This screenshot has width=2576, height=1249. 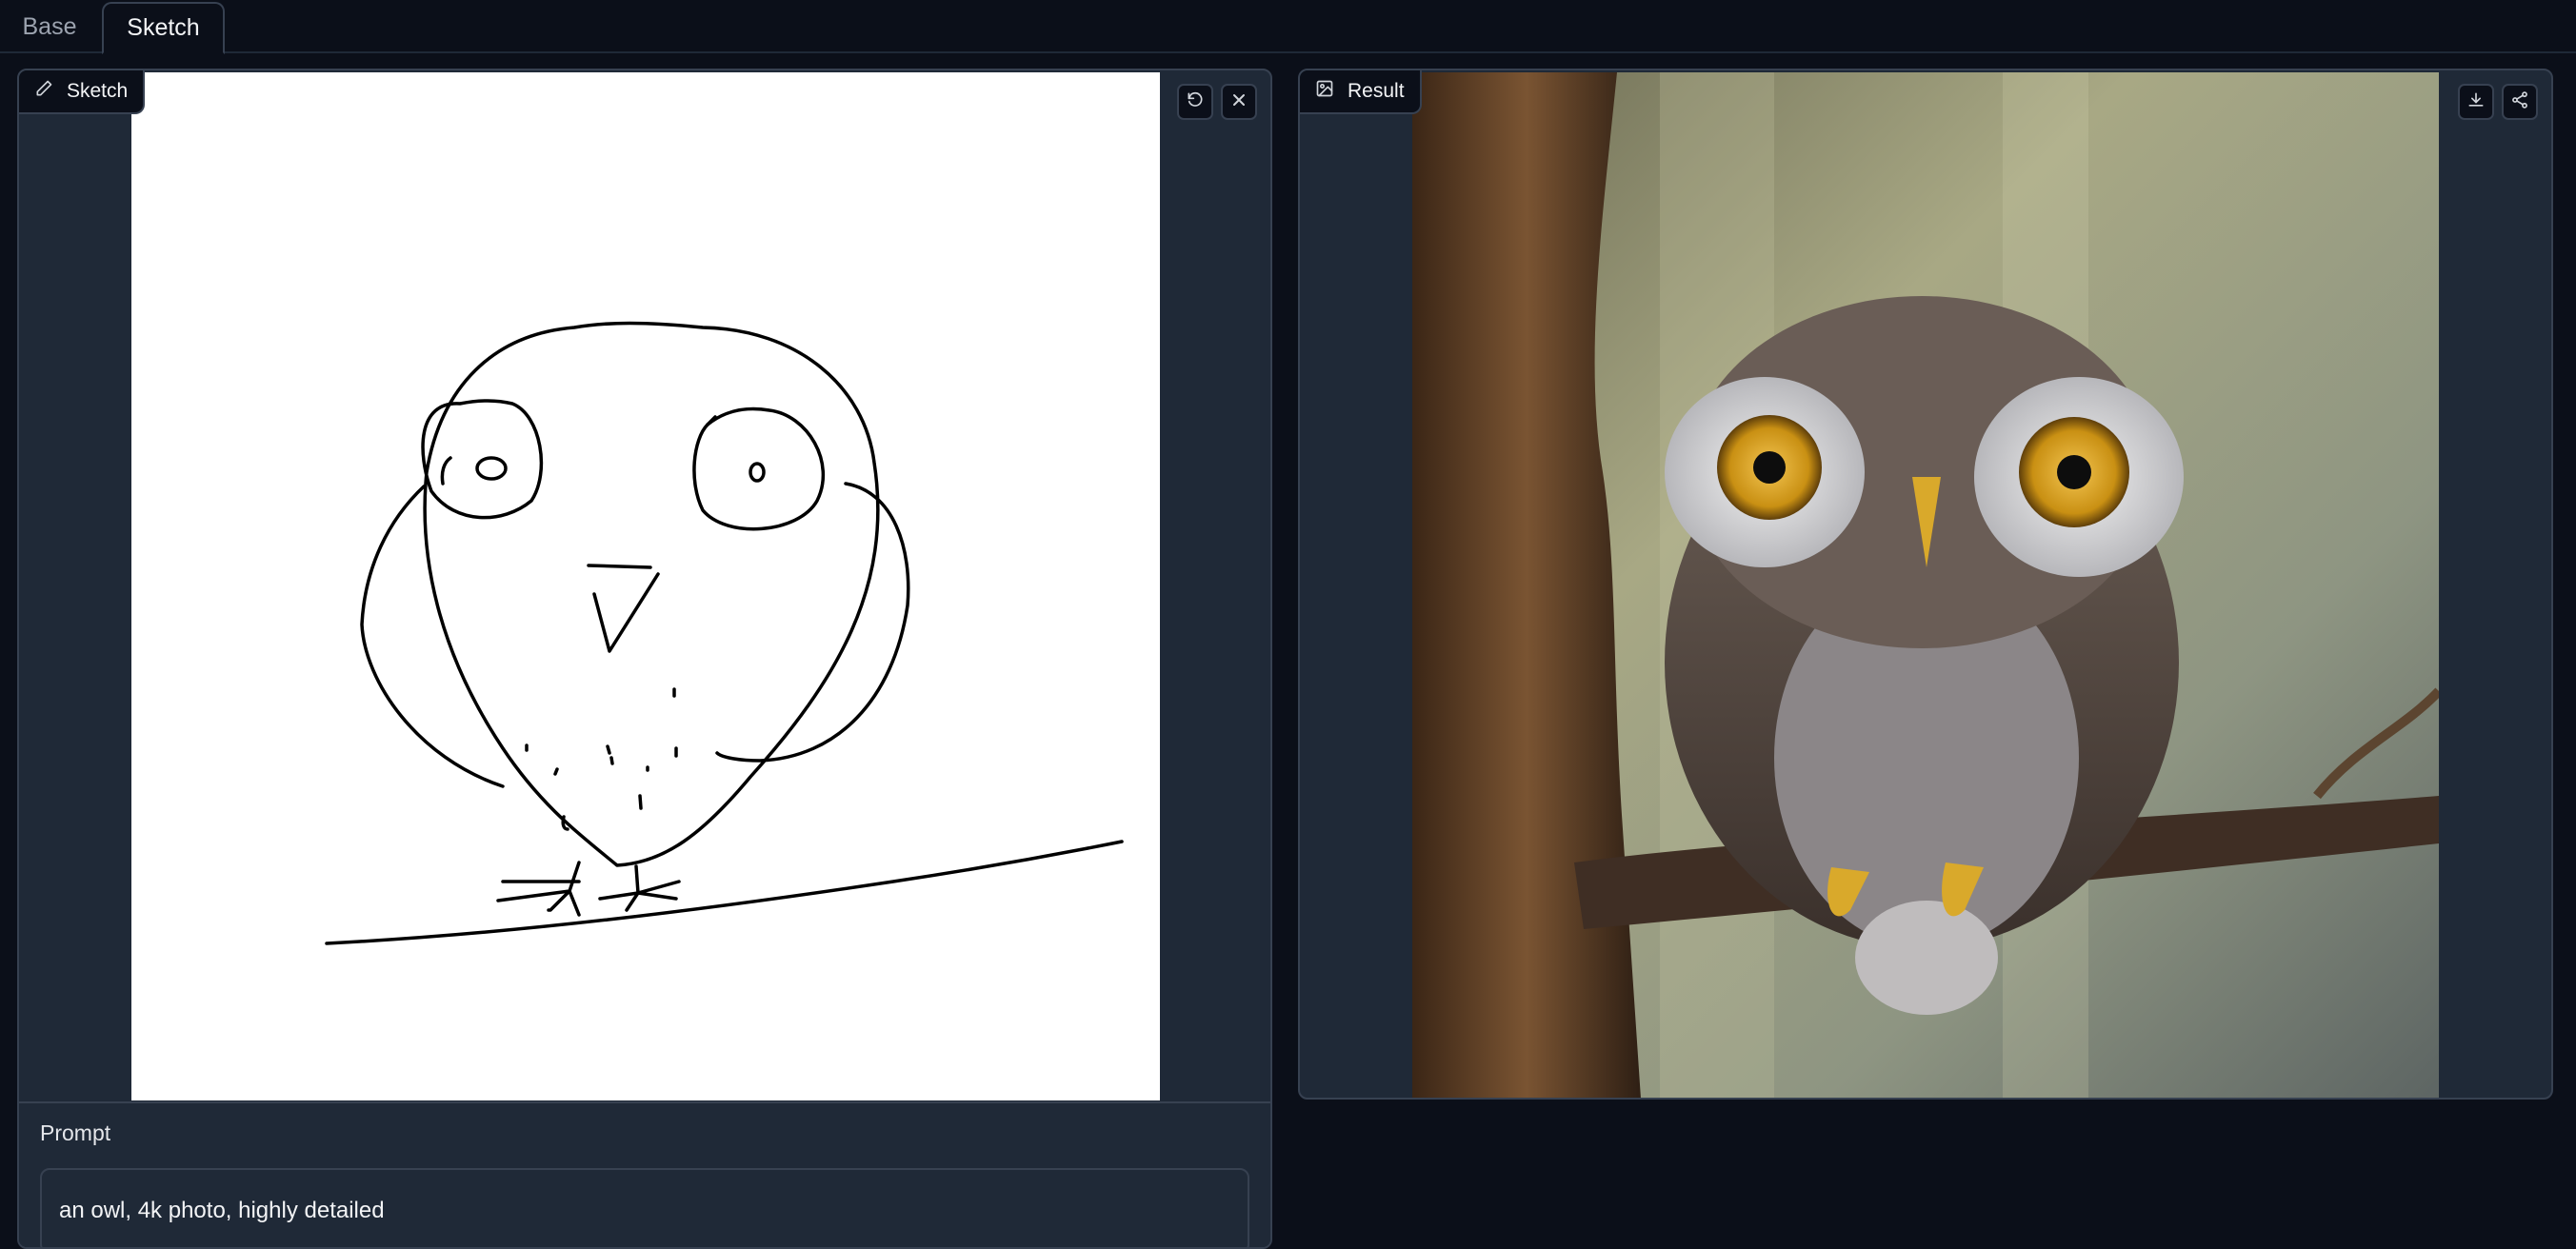 What do you see at coordinates (75, 1132) in the screenshot?
I see `prompt-label: Prompt` at bounding box center [75, 1132].